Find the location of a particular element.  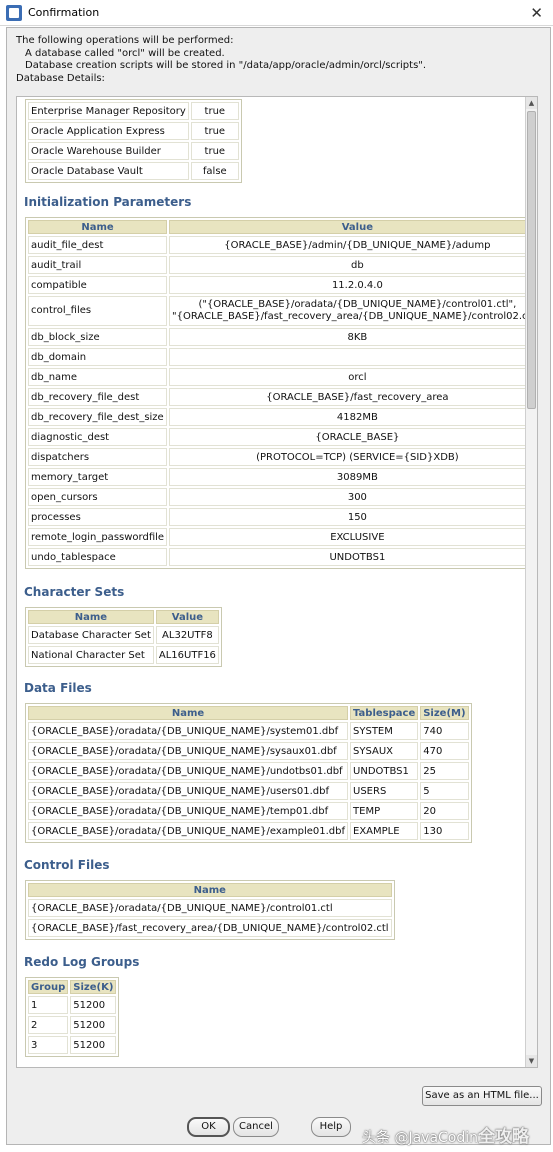

table-row: db_domain is located at coordinates (277, 357).